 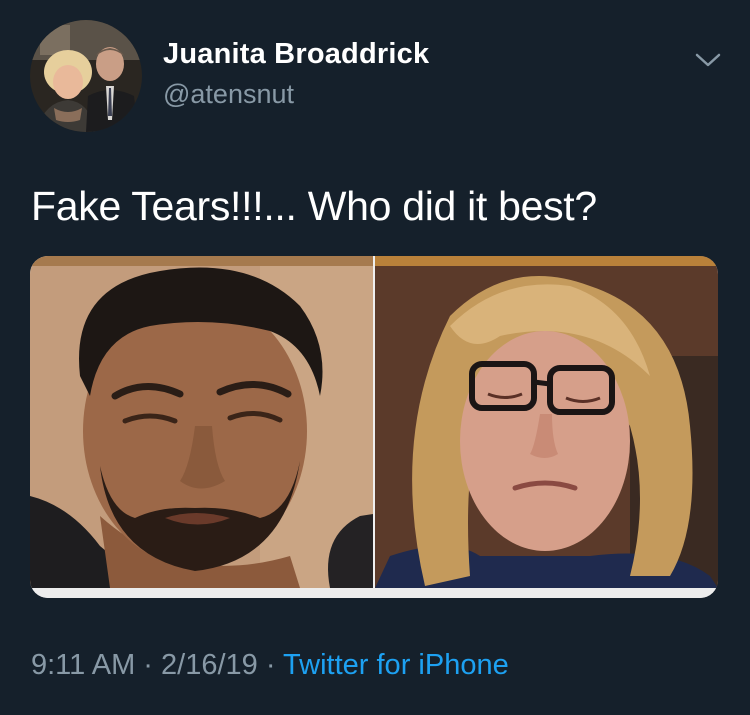 I want to click on tweet-source-link: Twitter for iPhone, so click(x=396, y=665).